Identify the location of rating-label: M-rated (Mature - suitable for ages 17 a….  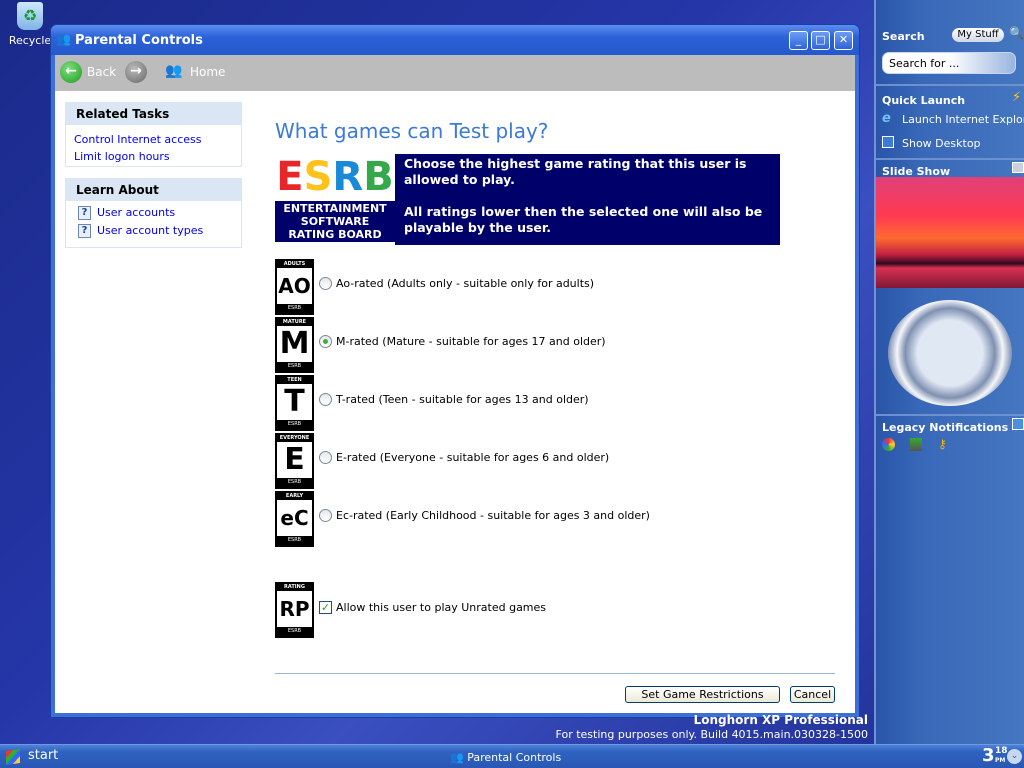
(471, 341).